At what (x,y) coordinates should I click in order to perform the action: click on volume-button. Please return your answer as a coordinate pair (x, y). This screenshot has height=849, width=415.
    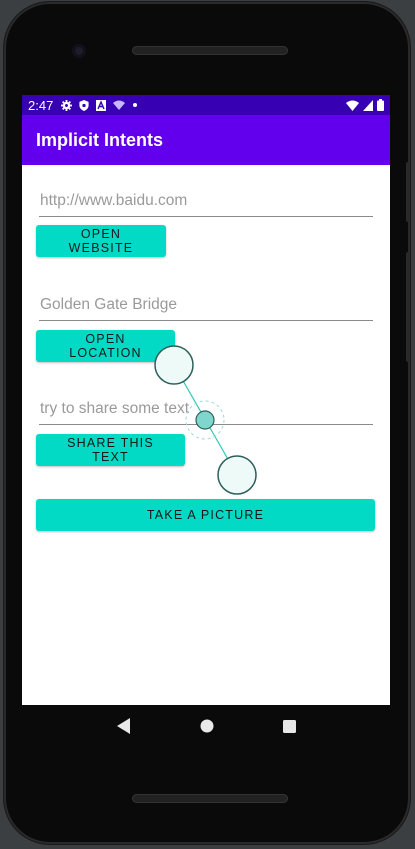
    Looking at the image, I should click on (408, 192).